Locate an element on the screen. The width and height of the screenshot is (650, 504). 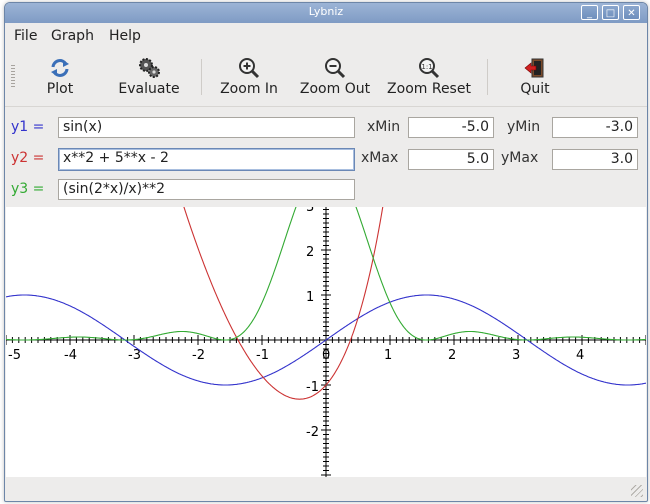
x-tick-label: -2 is located at coordinates (198, 355).